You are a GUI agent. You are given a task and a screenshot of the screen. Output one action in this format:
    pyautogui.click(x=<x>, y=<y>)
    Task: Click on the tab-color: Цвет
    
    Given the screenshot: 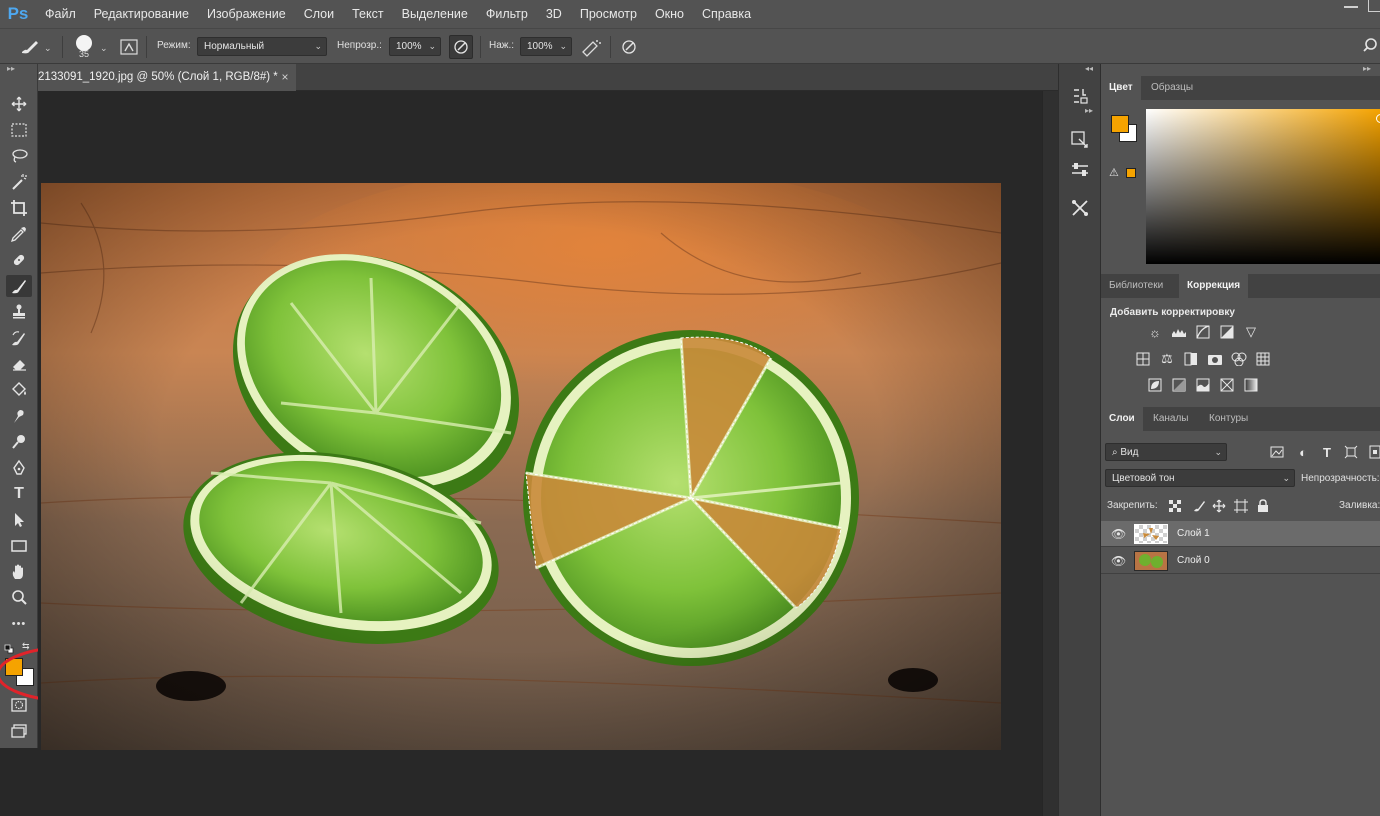 What is the action you would take?
    pyautogui.click(x=1121, y=88)
    